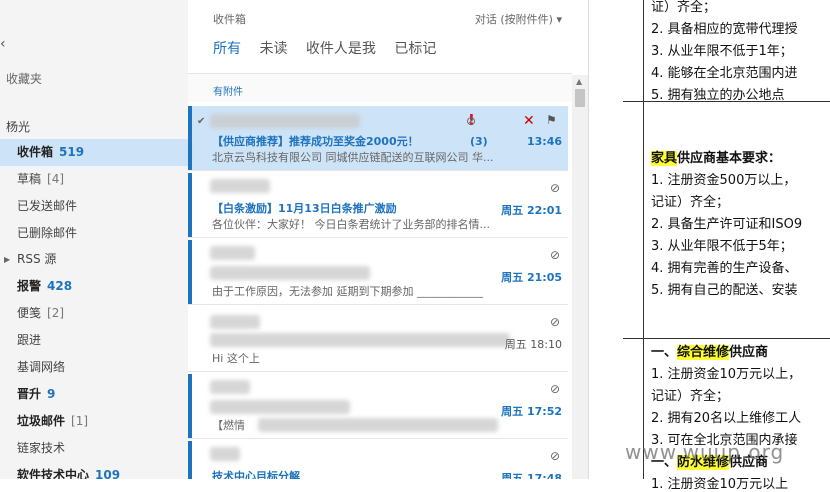  What do you see at coordinates (3, 44) in the screenshot?
I see `collapse-pane-icon: ‹` at bounding box center [3, 44].